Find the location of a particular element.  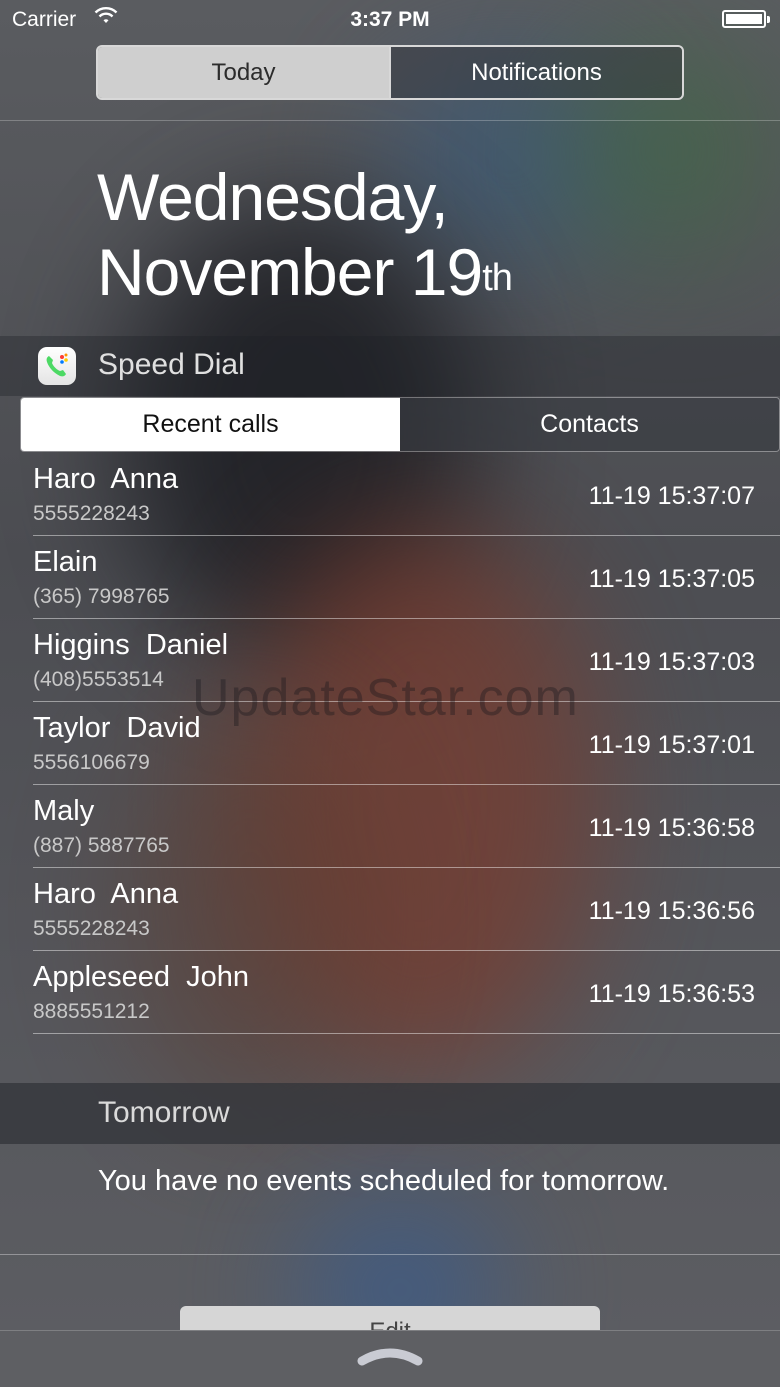

call-row: Elain (365) 7998765 11-19 15:37:05 is located at coordinates (406, 577).